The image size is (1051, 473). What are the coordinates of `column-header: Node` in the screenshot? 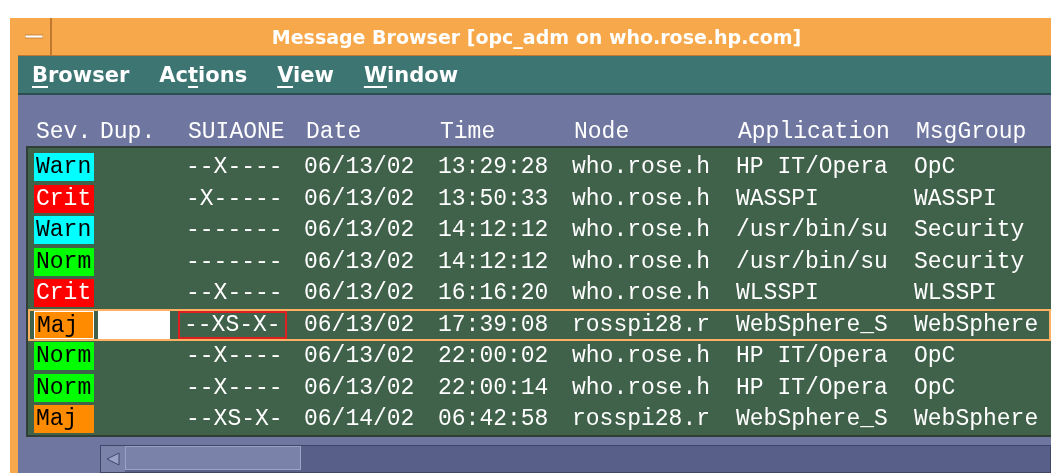 It's located at (656, 132).